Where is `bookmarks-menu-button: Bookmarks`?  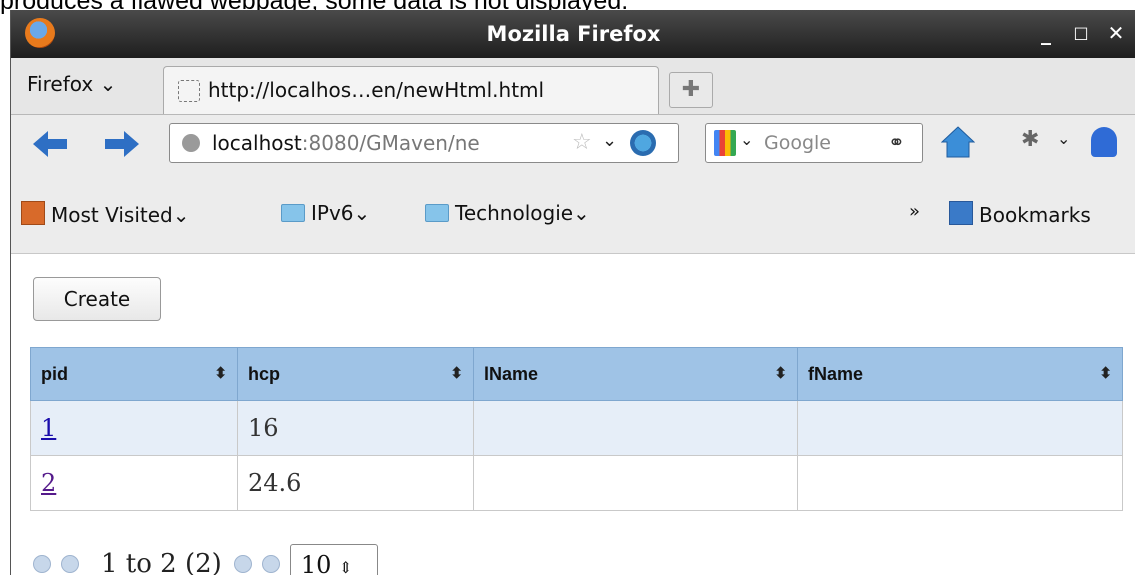 bookmarks-menu-button: Bookmarks is located at coordinates (1020, 214).